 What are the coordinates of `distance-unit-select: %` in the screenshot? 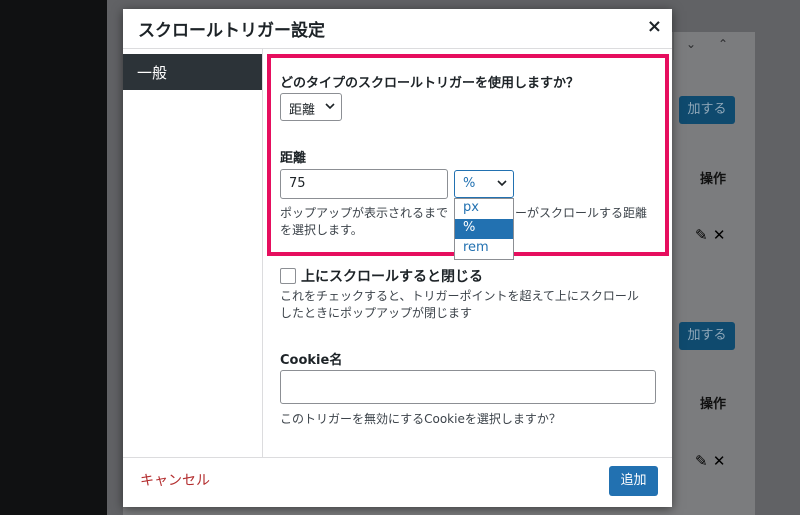 It's located at (484, 184).